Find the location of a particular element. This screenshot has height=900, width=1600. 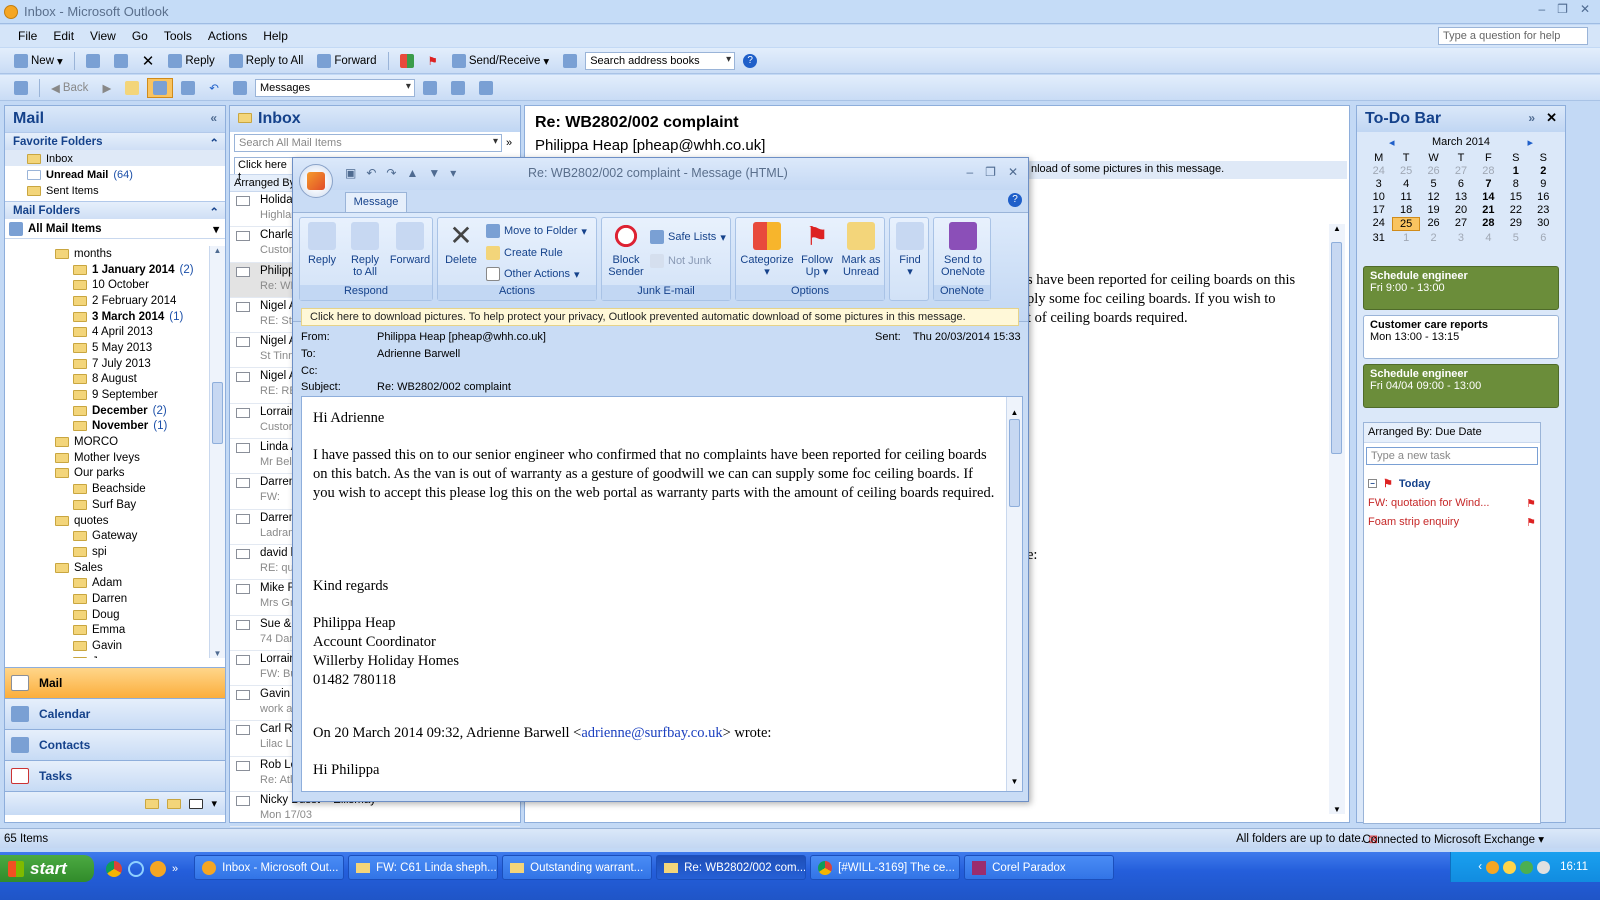

instant-search-input: Search All Mail Items is located at coordinates (368, 143).